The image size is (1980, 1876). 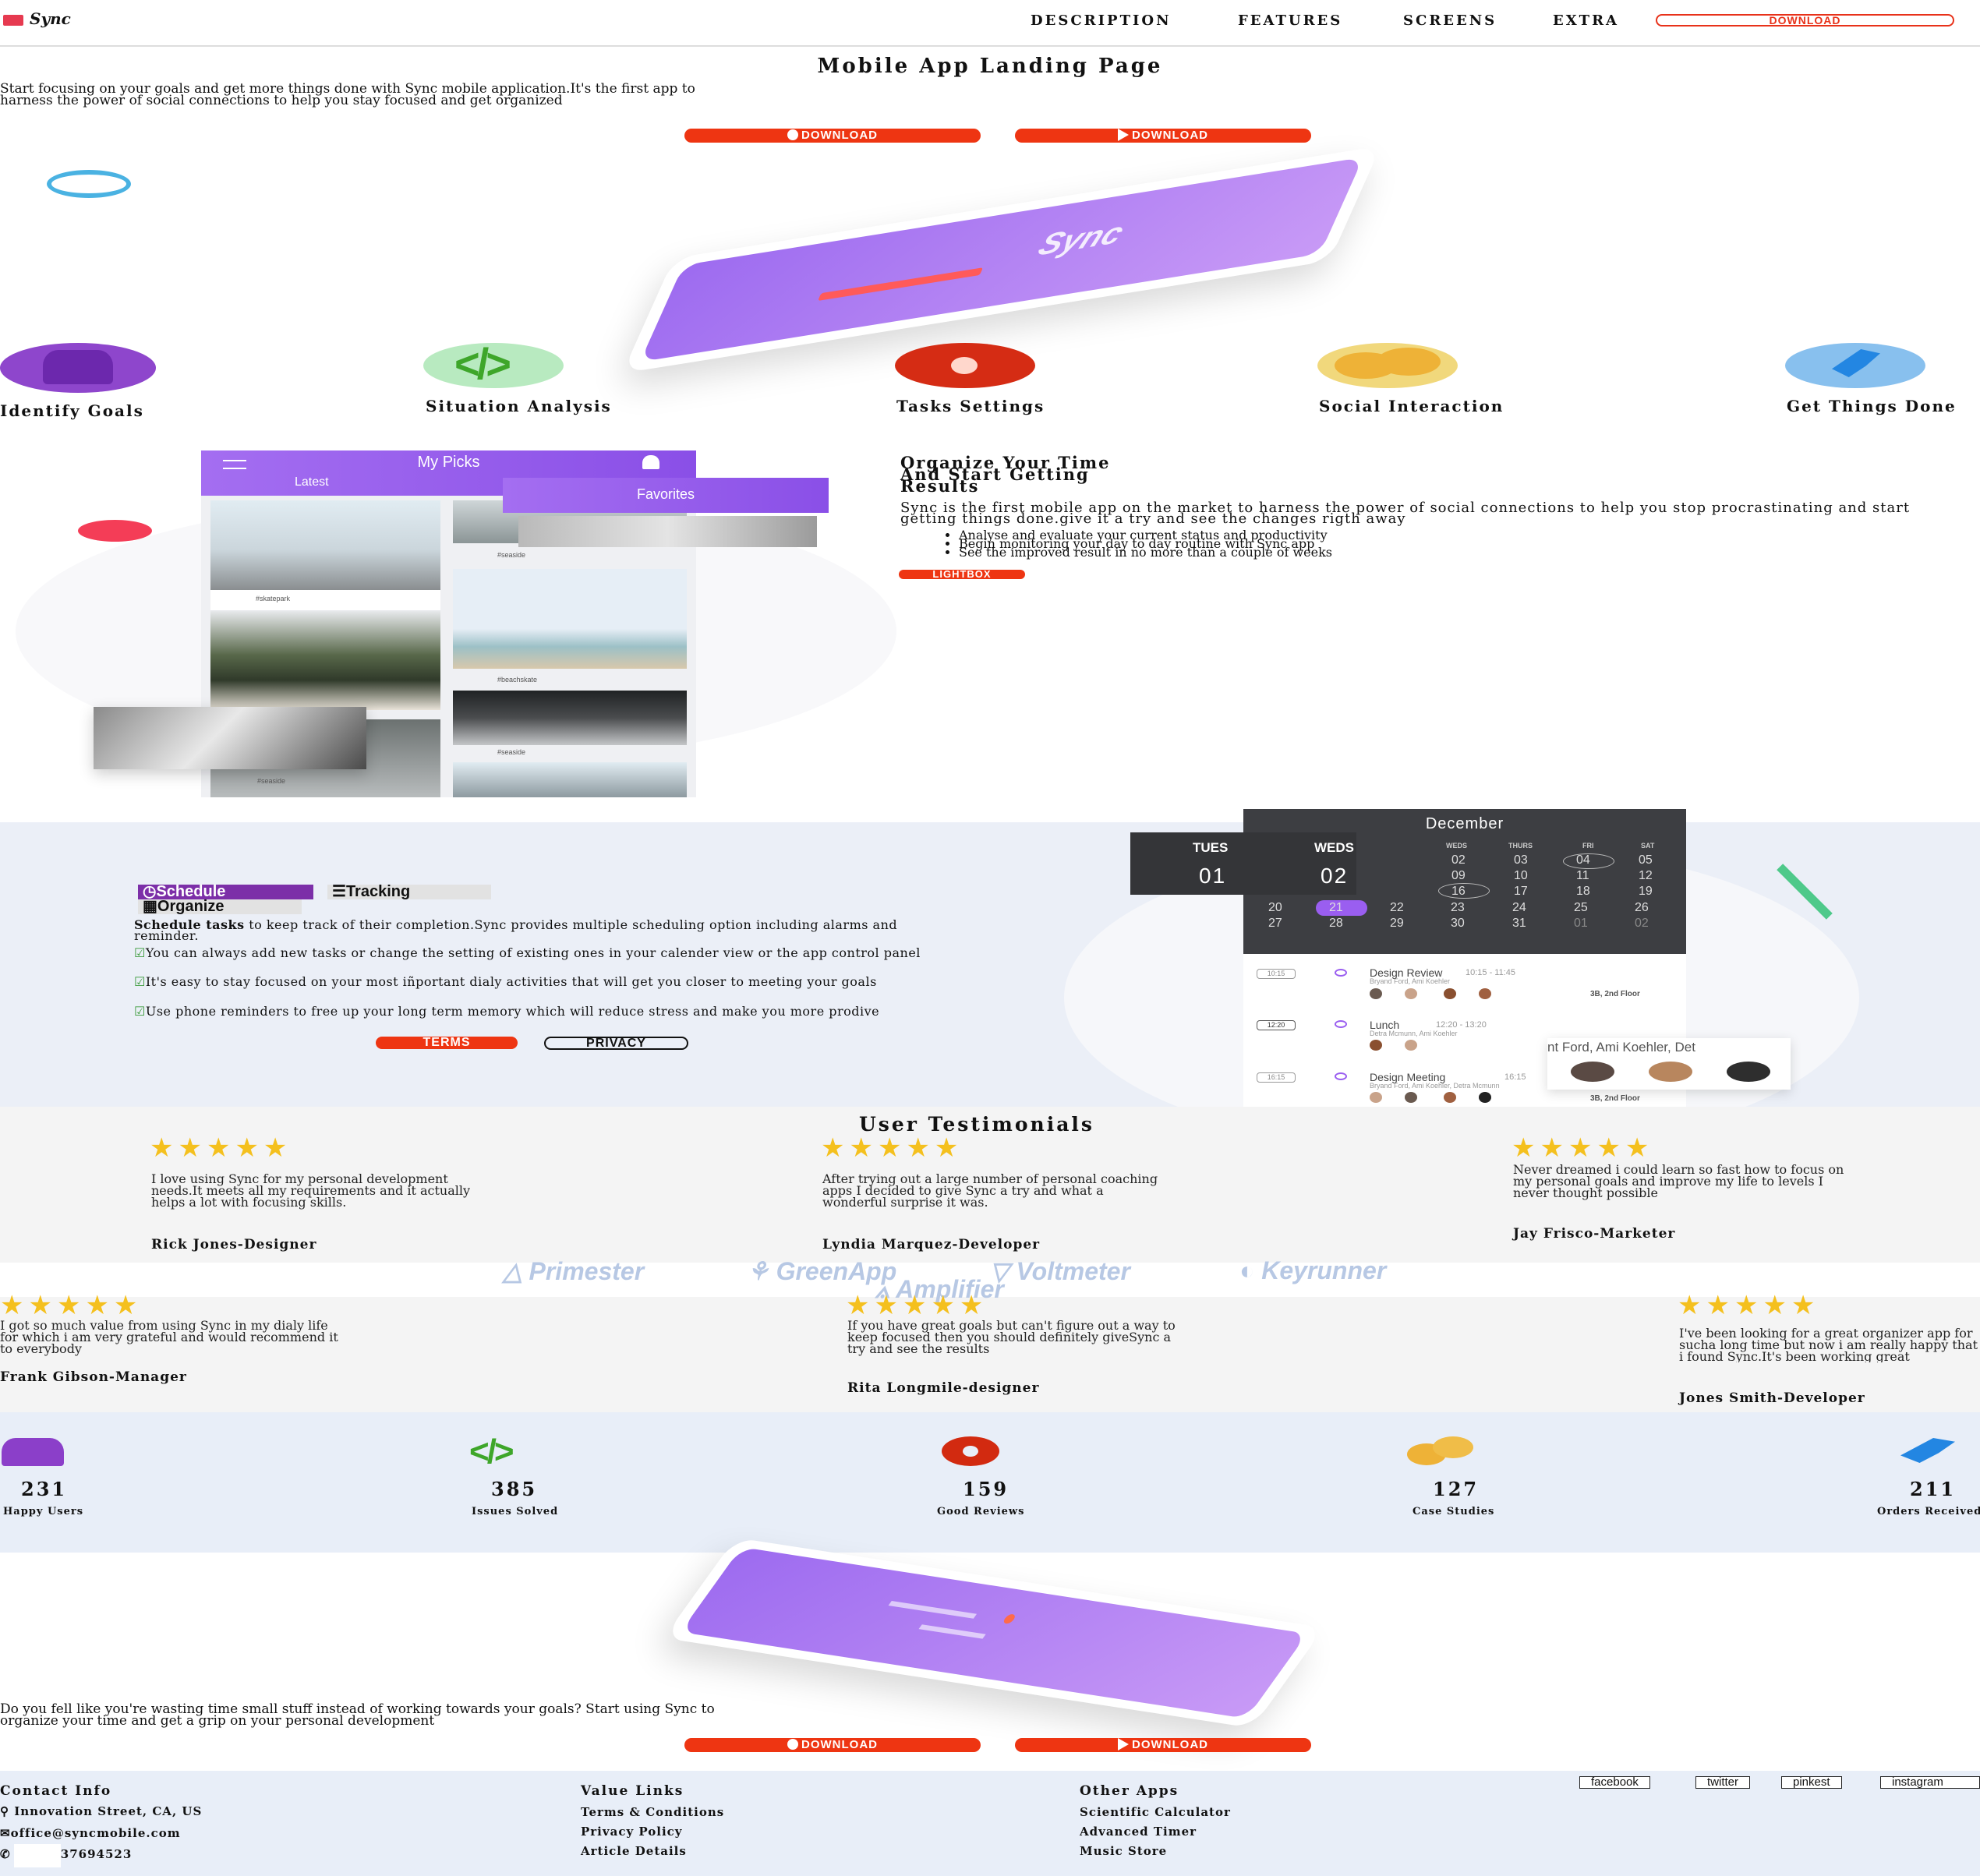 I want to click on date-cell: 23, so click(x=1458, y=908).